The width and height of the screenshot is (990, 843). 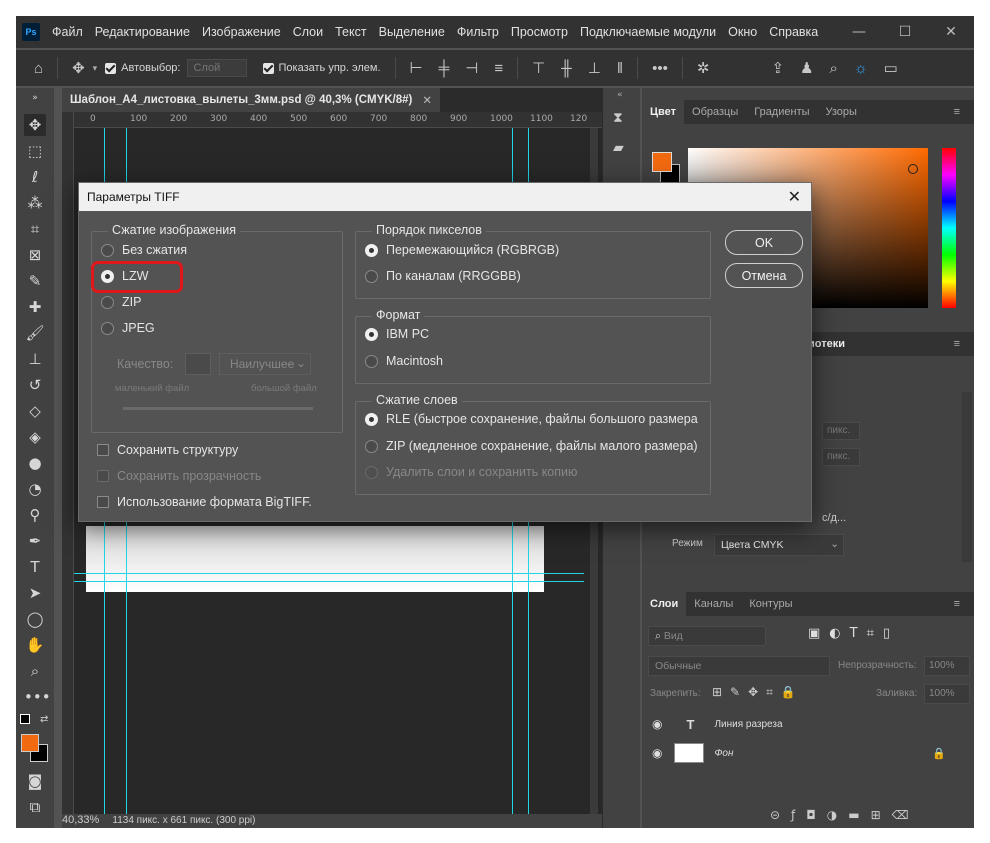 What do you see at coordinates (779, 545) in the screenshot?
I see `mode-select: Цвета CMYK ⌄` at bounding box center [779, 545].